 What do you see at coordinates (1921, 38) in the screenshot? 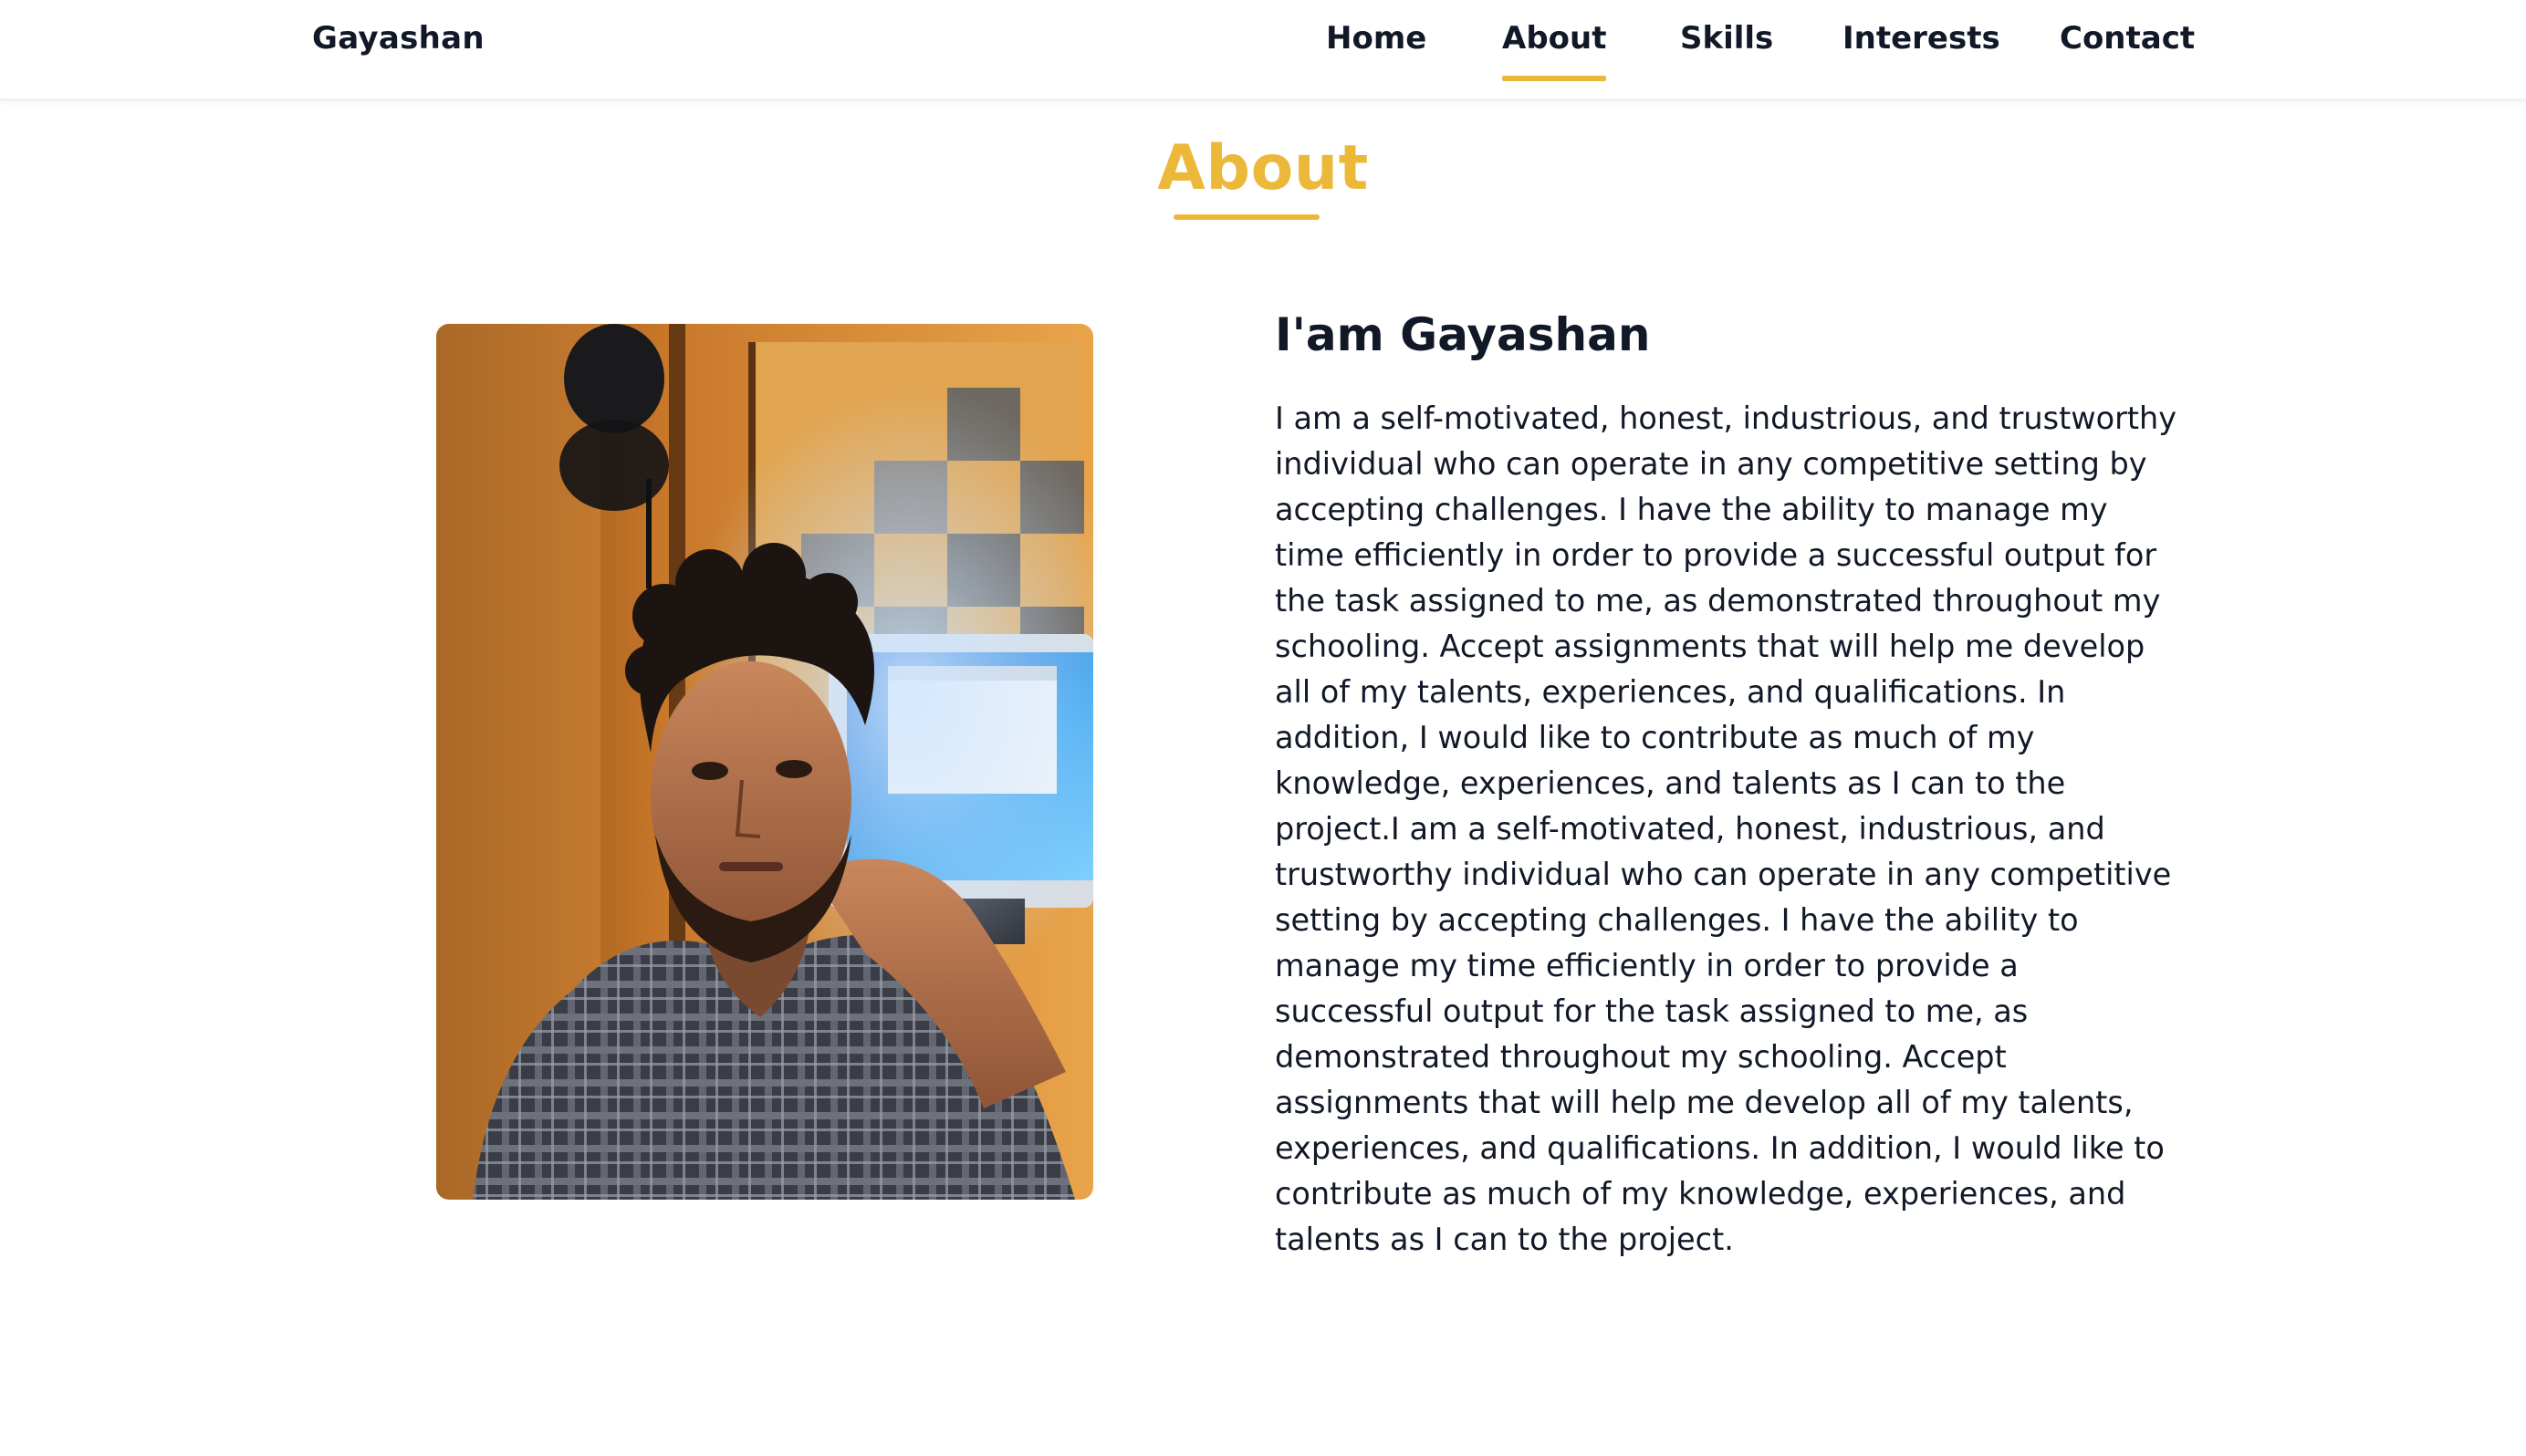
I see `nav-link-interests: Interests` at bounding box center [1921, 38].